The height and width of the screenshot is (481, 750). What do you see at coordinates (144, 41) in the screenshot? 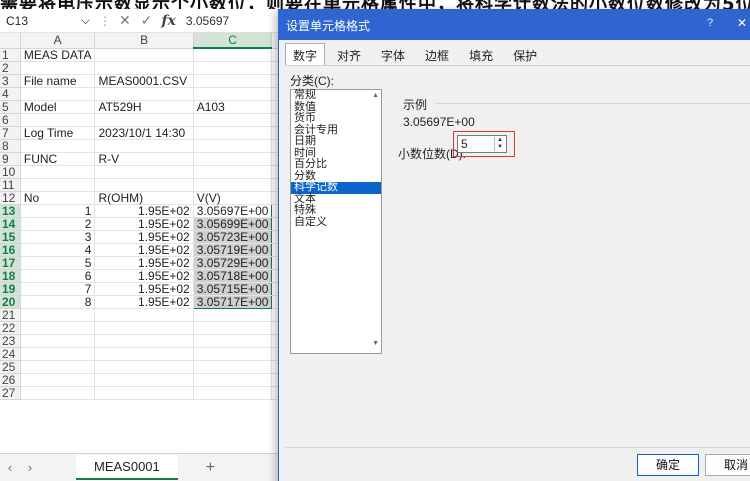
I see `column-header-b: B` at bounding box center [144, 41].